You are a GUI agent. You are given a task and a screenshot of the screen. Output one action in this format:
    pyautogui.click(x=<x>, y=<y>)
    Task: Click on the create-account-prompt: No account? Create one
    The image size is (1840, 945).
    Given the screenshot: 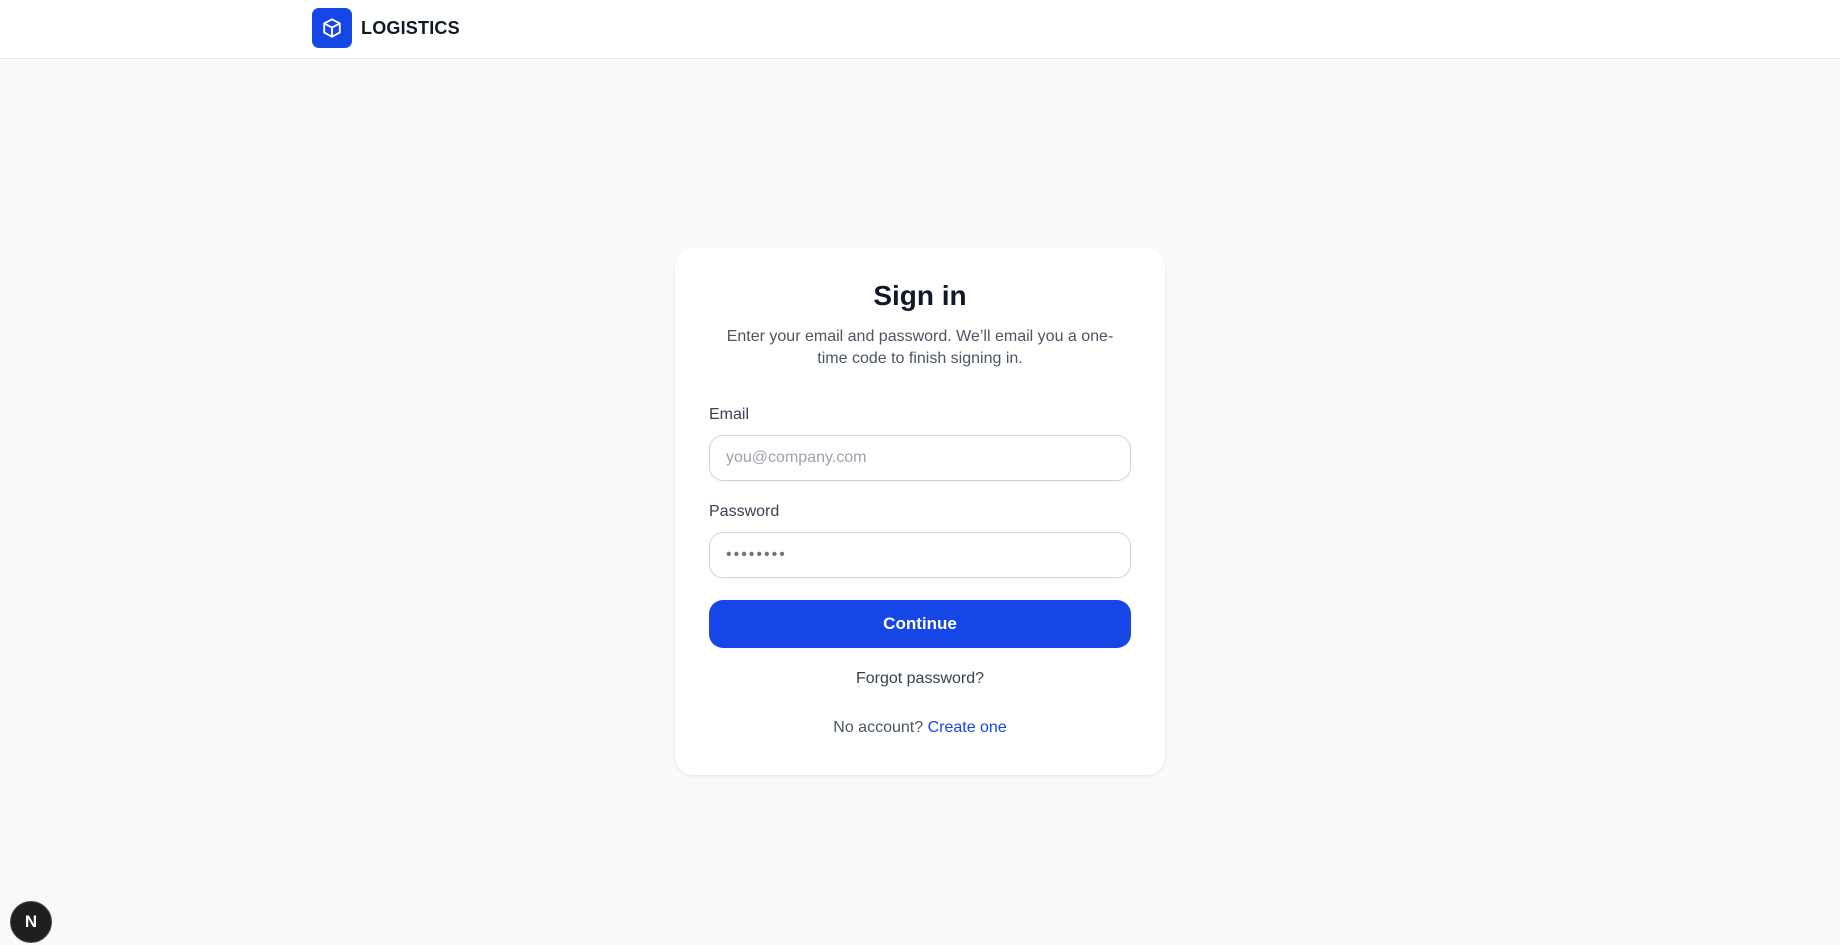 What is the action you would take?
    pyautogui.click(x=920, y=728)
    